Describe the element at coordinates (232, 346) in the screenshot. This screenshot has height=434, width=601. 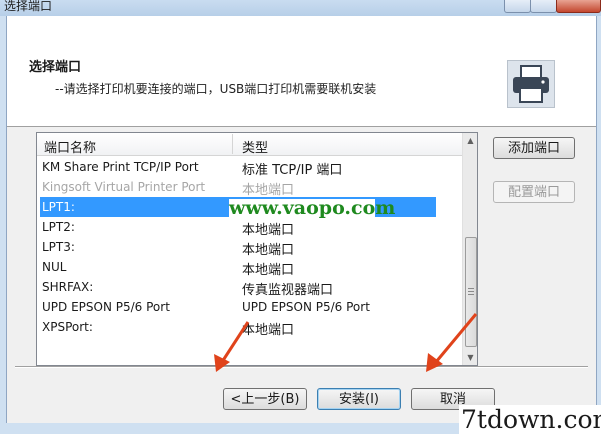
I see `arrow-to-install-icon` at that location.